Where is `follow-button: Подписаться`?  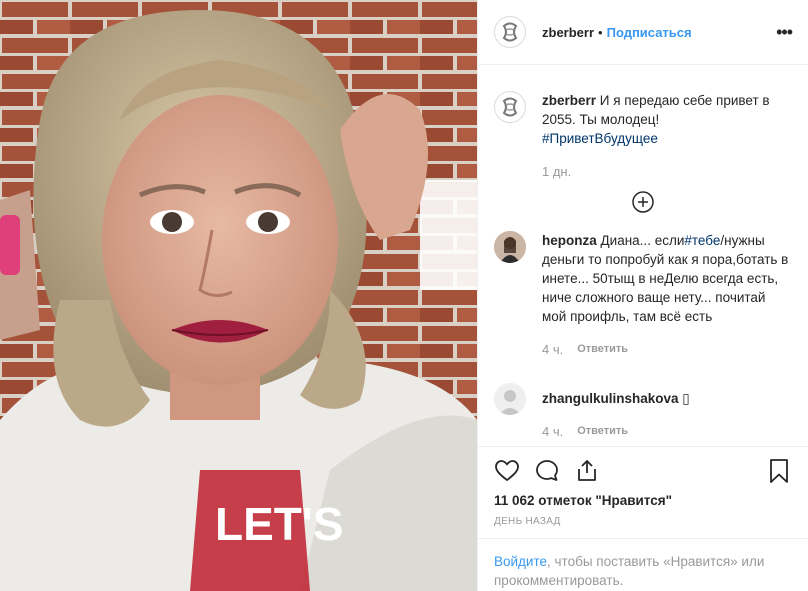
follow-button: Подписаться is located at coordinates (649, 32).